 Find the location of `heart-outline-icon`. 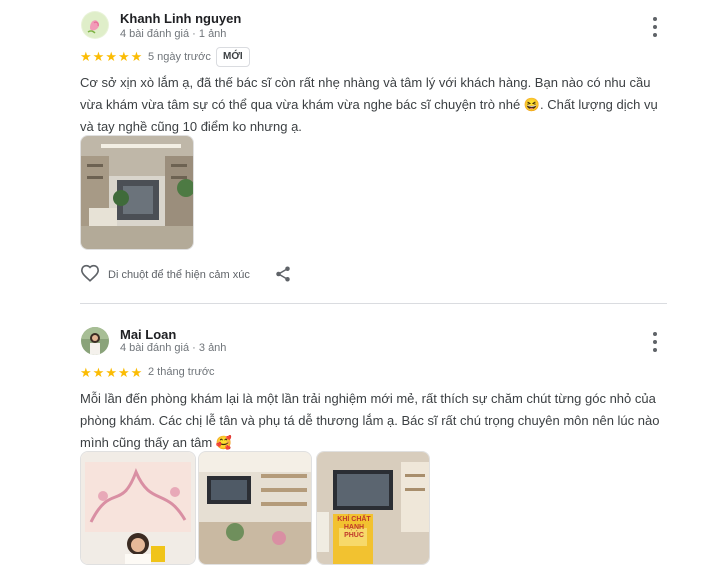

heart-outline-icon is located at coordinates (90, 275).